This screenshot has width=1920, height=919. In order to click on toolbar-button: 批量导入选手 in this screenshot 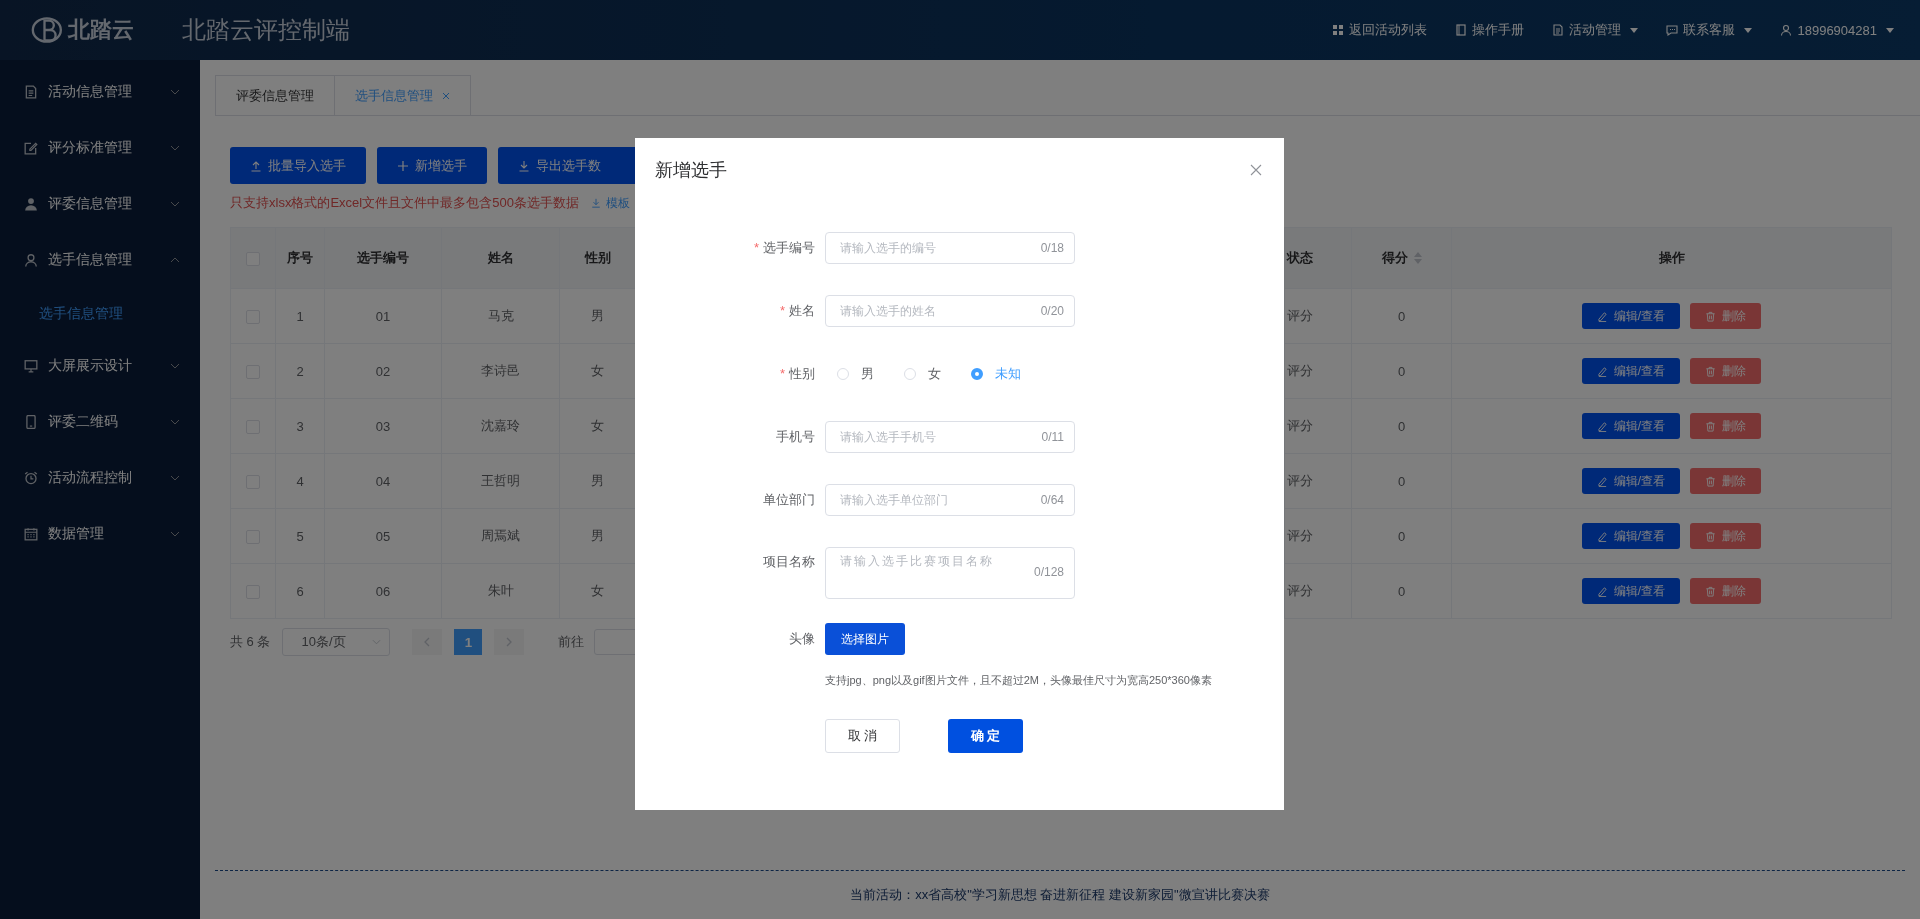, I will do `click(298, 165)`.